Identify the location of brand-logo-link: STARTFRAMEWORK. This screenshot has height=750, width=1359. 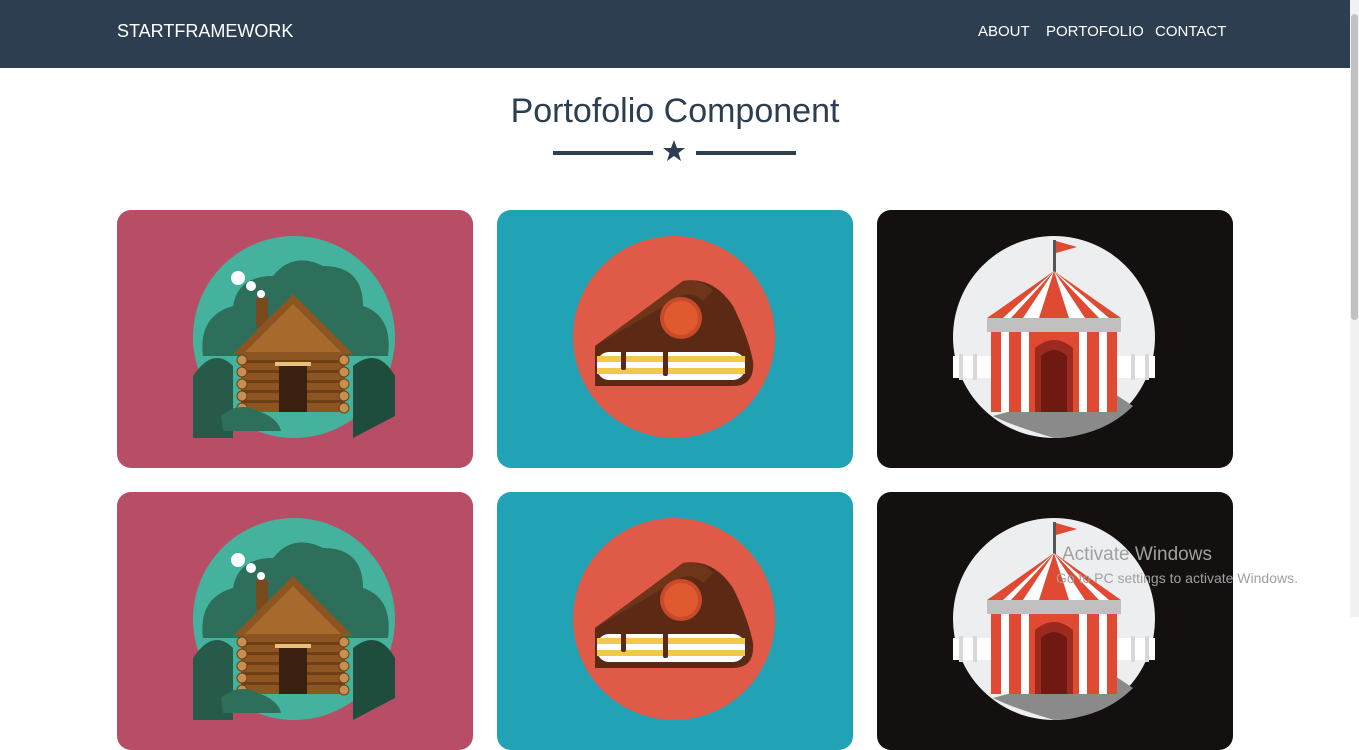
(205, 31).